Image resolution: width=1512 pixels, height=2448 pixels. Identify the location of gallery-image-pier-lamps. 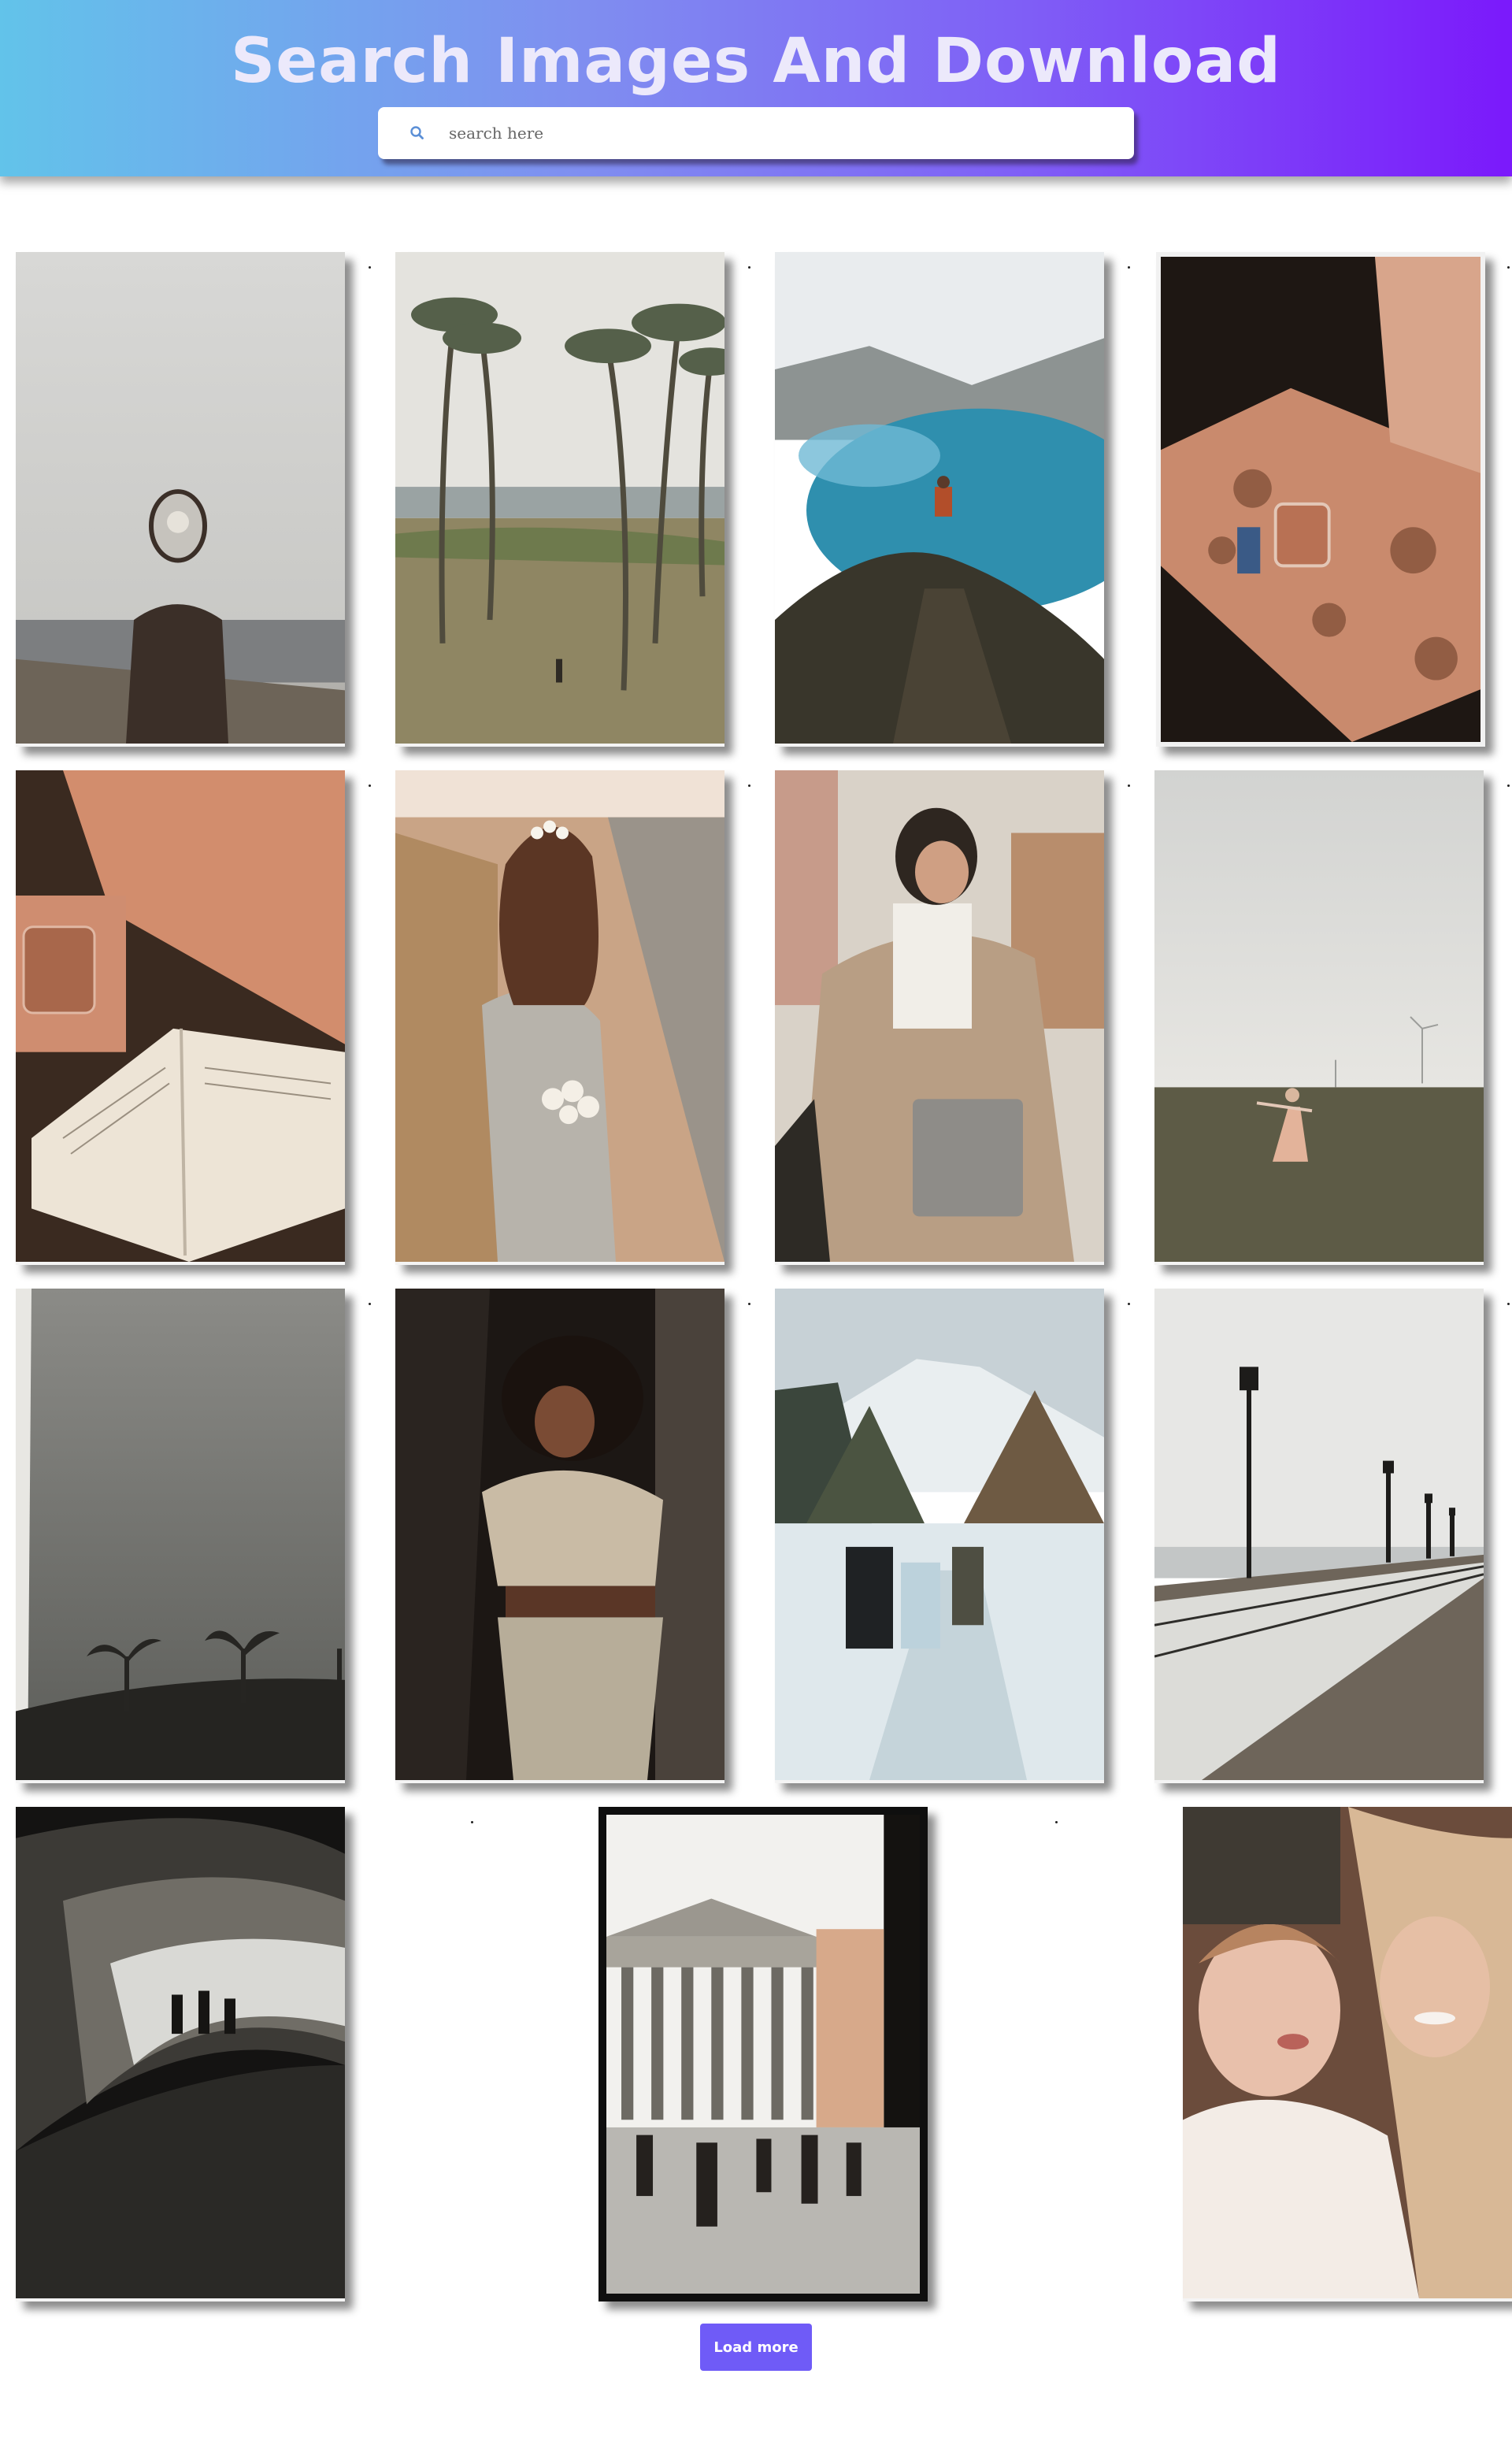
(1319, 1536).